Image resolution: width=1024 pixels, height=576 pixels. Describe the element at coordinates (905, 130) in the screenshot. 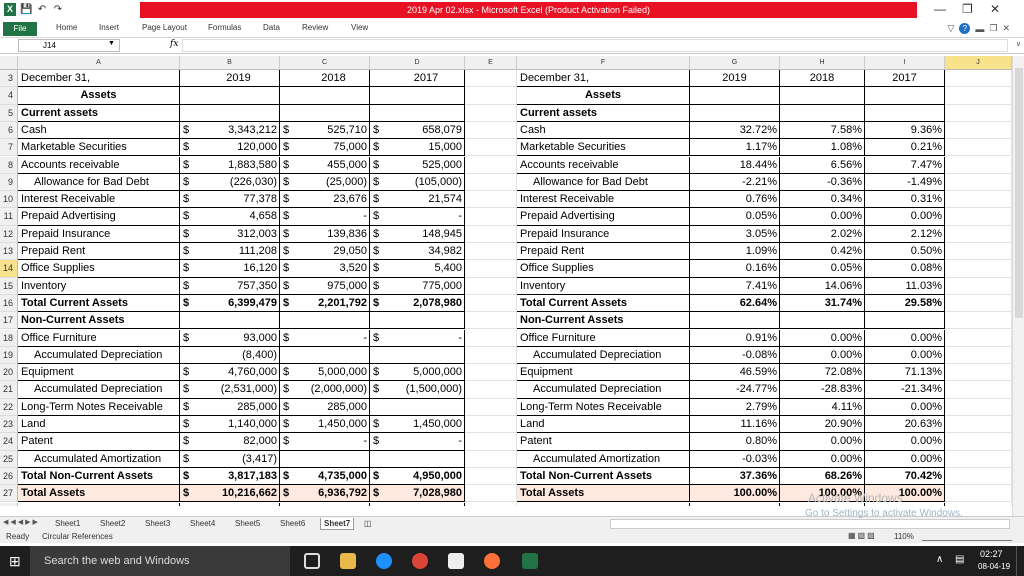

I see `cell-i6: 9.36%` at that location.